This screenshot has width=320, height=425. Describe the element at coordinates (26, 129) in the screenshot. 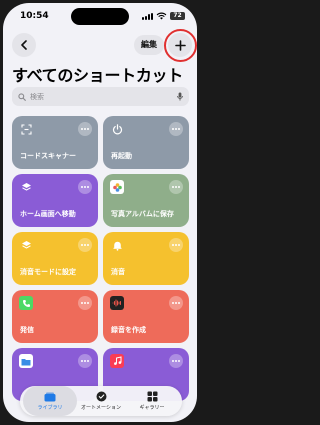

I see `code-scanner-icon` at that location.